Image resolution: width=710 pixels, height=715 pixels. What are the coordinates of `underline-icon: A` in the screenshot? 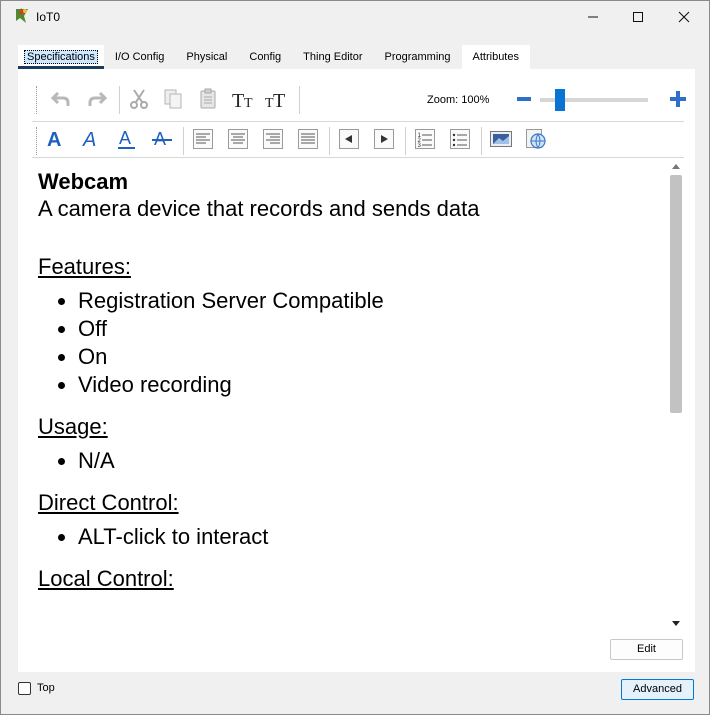 It's located at (126, 138).